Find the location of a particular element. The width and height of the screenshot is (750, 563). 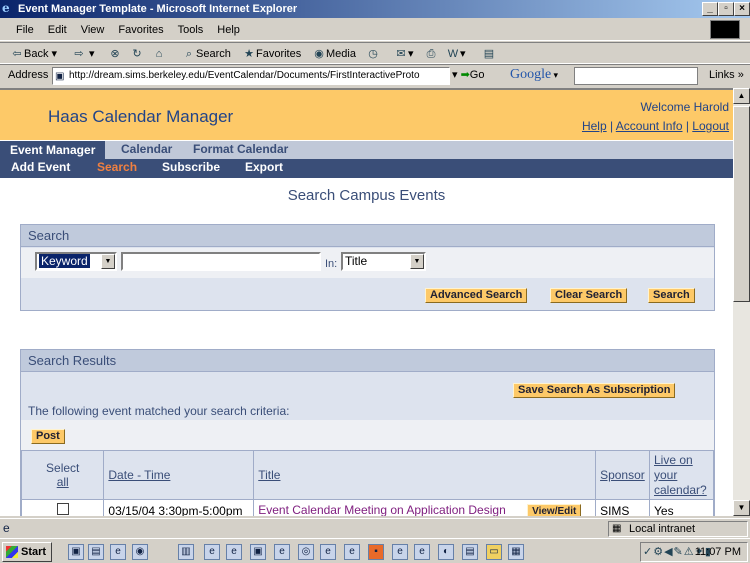

windows-logo-icon is located at coordinates (725, 29).